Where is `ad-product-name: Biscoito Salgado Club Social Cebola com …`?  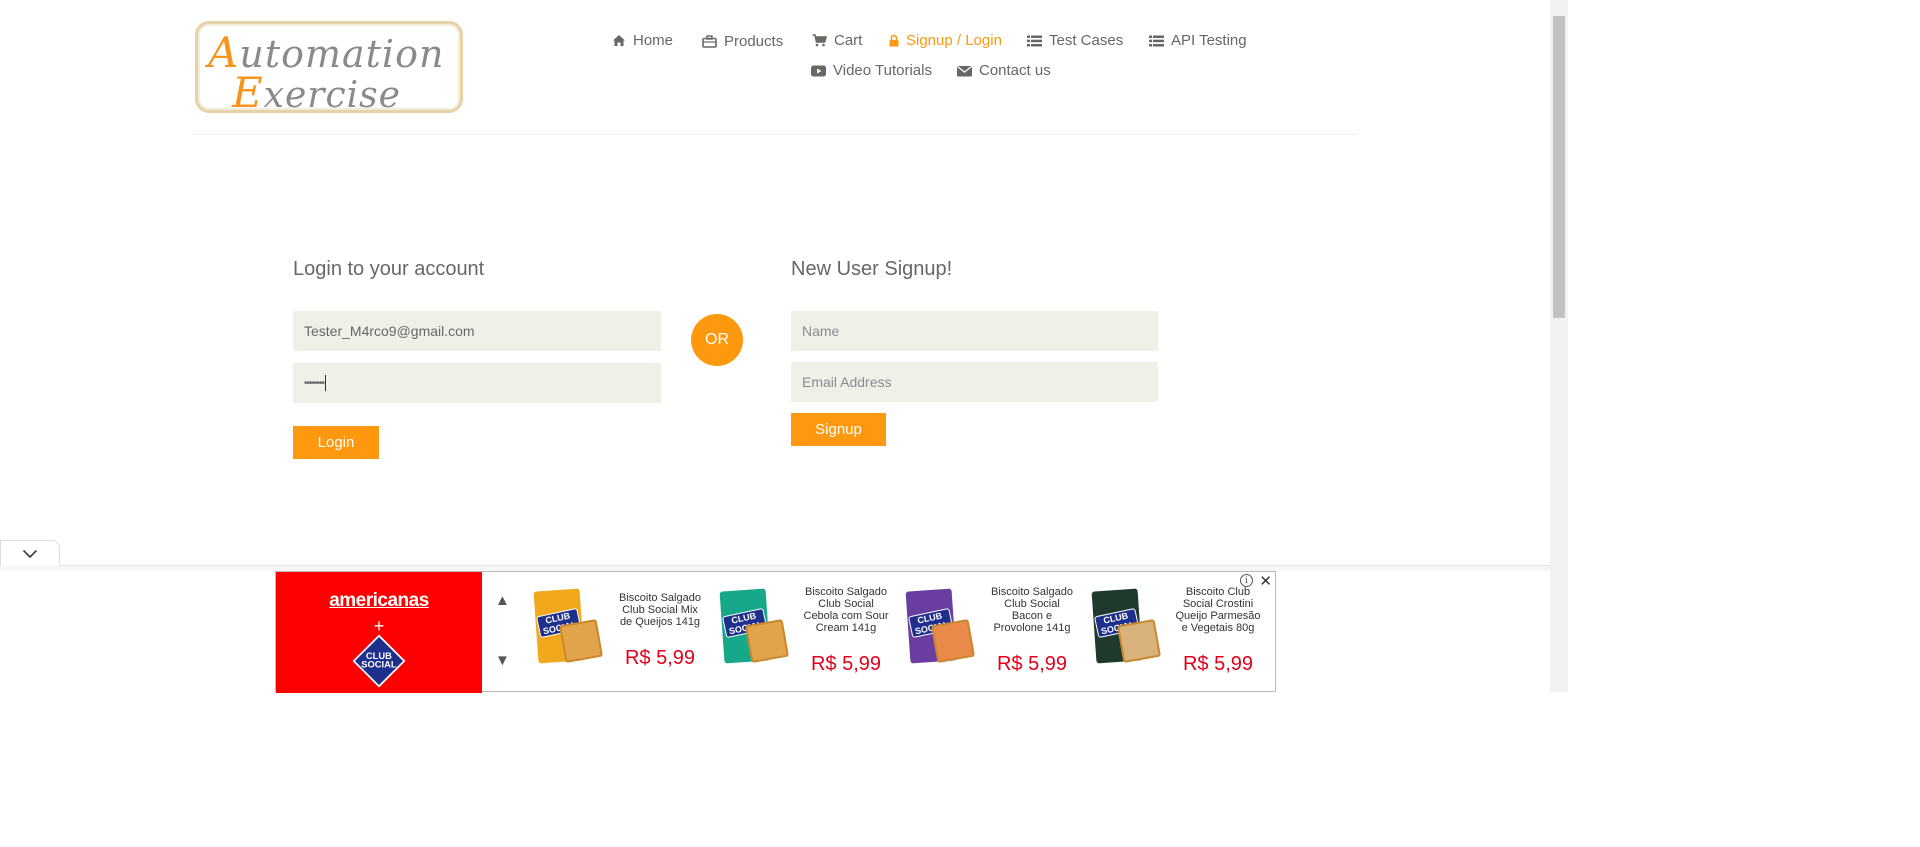 ad-product-name: Biscoito Salgado Club Social Cebola com … is located at coordinates (846, 610).